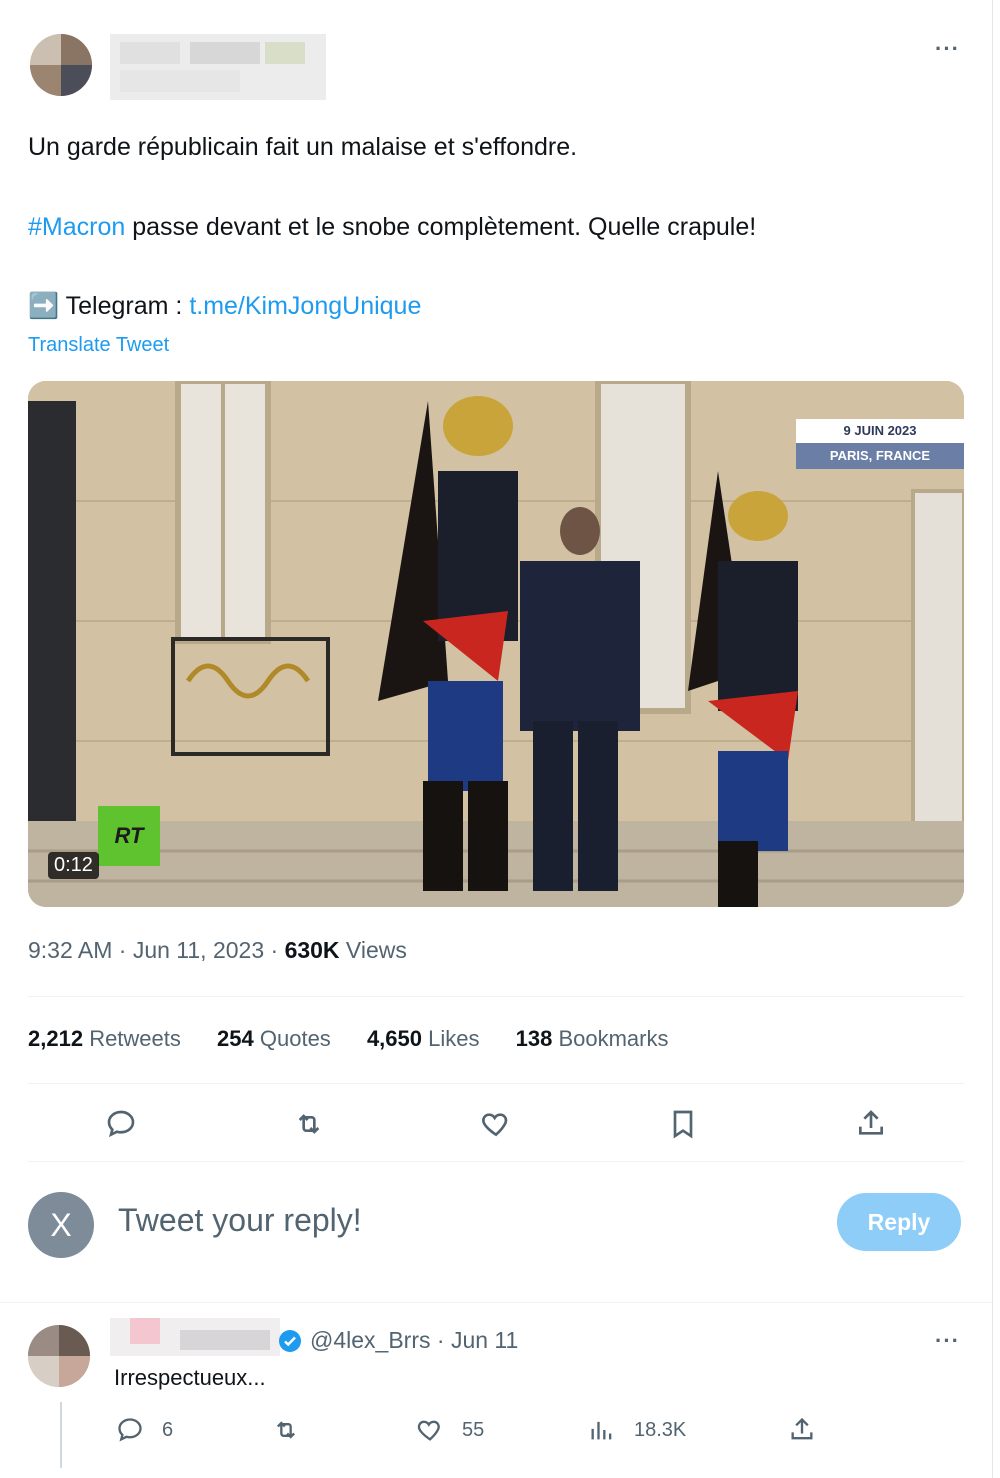 This screenshot has height=1478, width=1000. Describe the element at coordinates (474, 1340) in the screenshot. I see `reply-date: · Jun 11` at that location.